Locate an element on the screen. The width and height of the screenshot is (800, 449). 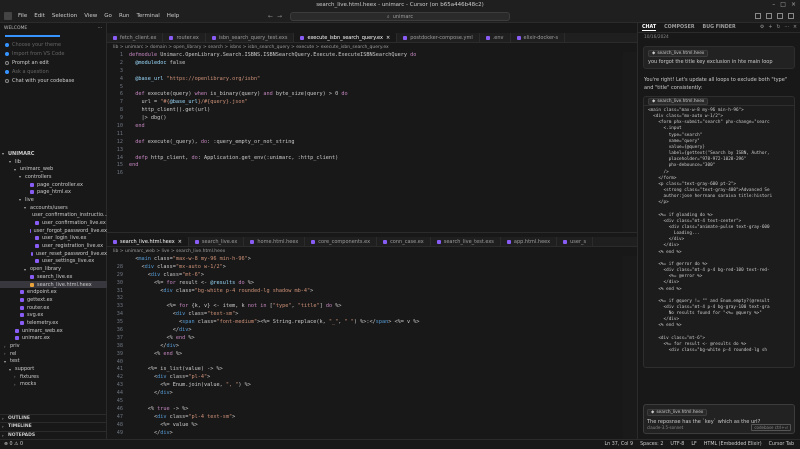
code-line: 48 <%= value %> is located at coordinates (372, 426).